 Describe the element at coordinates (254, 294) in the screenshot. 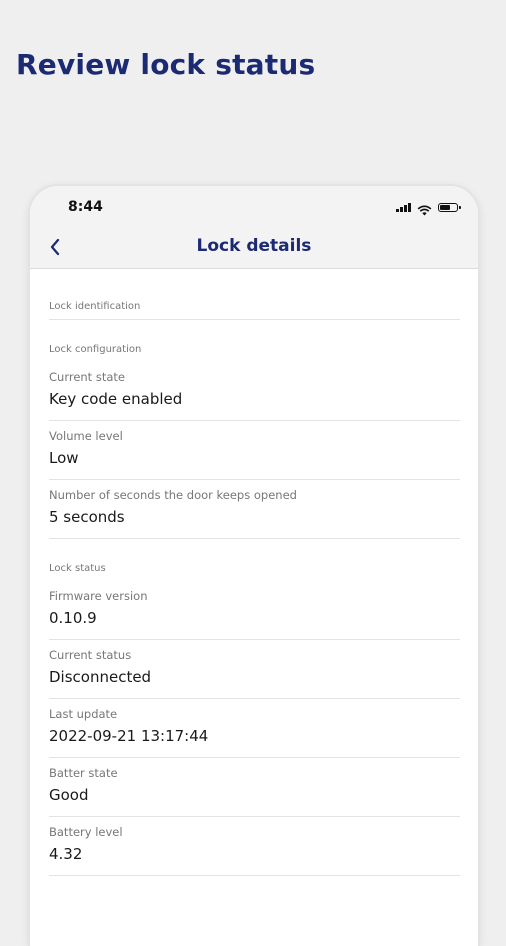

I see `section-header-identification: Lock identification` at that location.